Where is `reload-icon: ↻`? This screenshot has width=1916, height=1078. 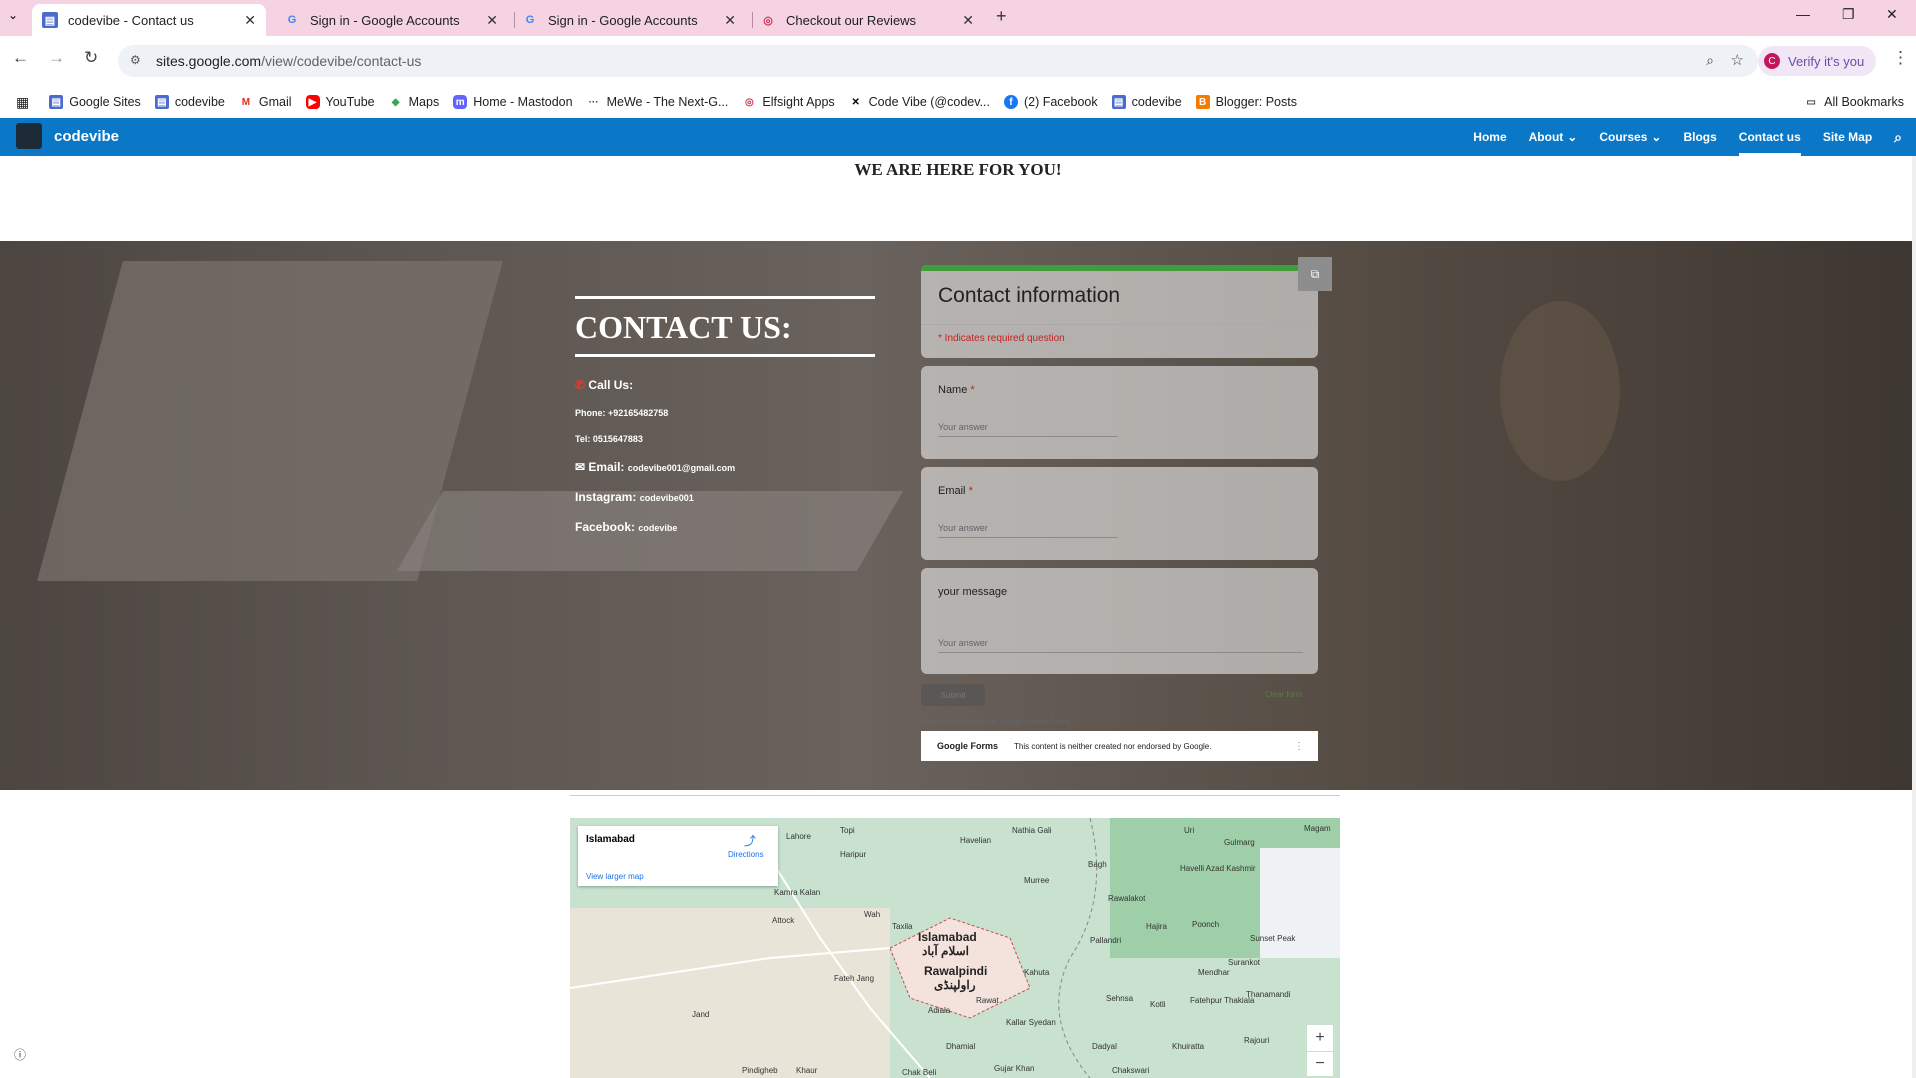
reload-icon: ↻ is located at coordinates (91, 58).